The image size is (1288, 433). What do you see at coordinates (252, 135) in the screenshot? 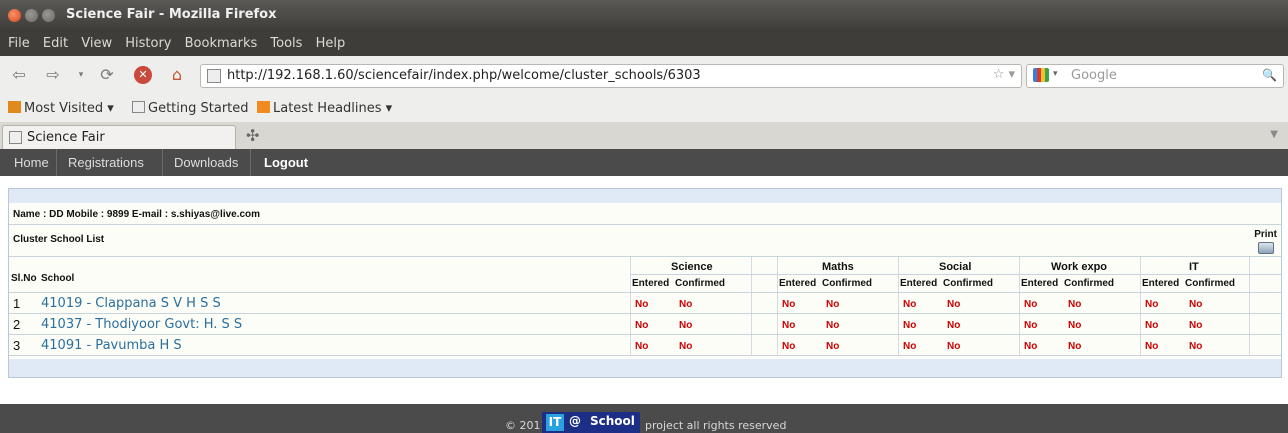
I see `new-tab-icon: ✣` at bounding box center [252, 135].